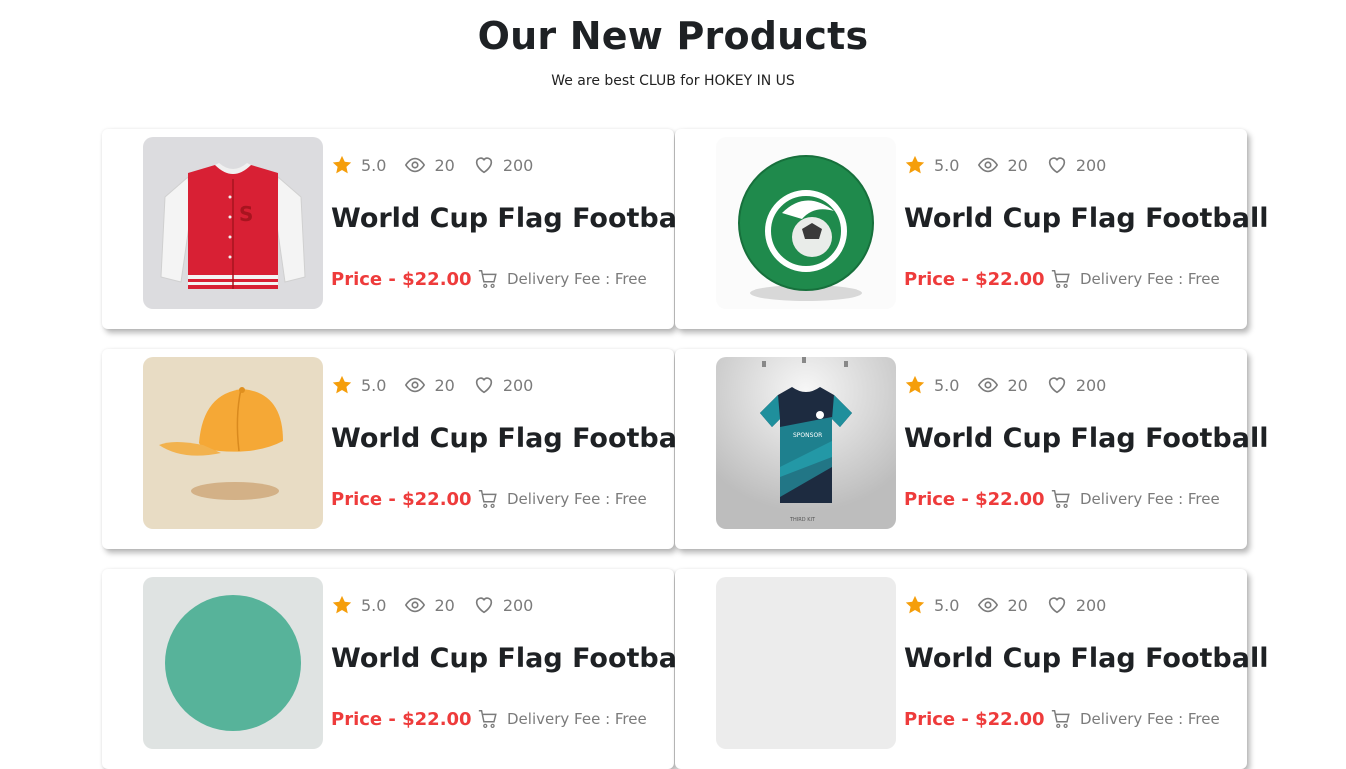 Image resolution: width=1346 pixels, height=769 pixels. Describe the element at coordinates (233, 223) in the screenshot. I see `product-image: S` at that location.